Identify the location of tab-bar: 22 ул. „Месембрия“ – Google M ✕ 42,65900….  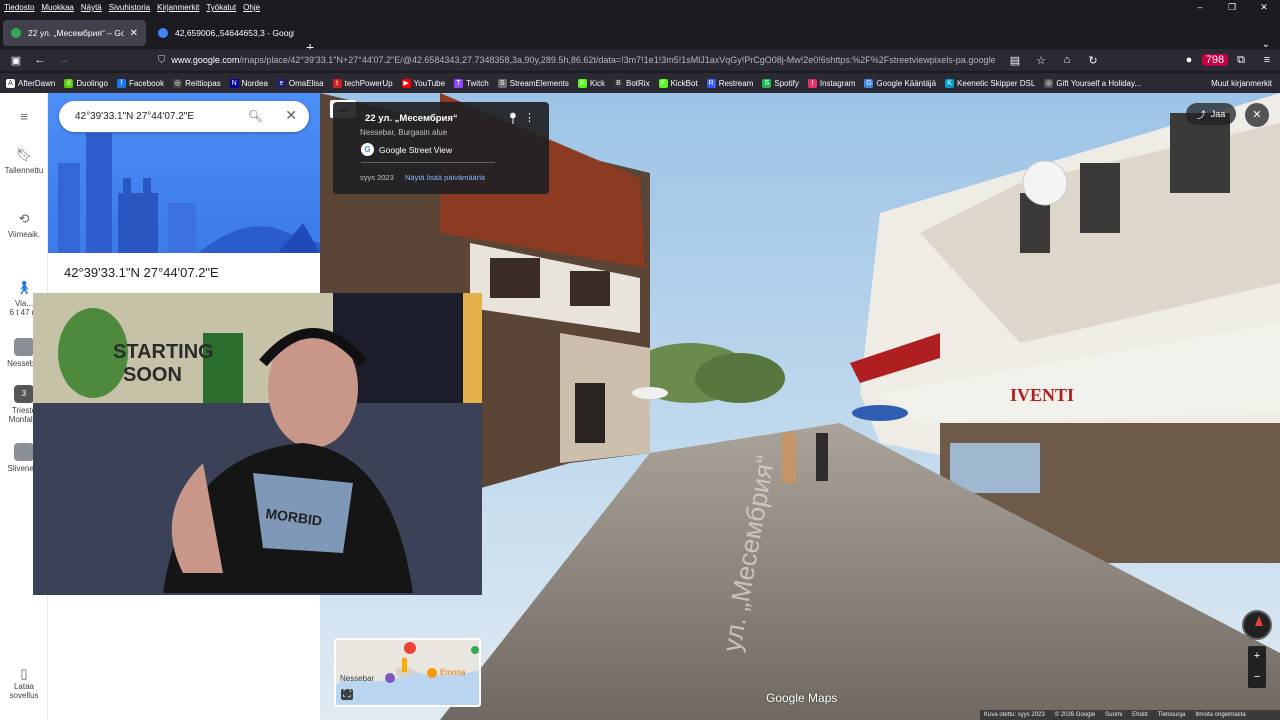
(640, 35).